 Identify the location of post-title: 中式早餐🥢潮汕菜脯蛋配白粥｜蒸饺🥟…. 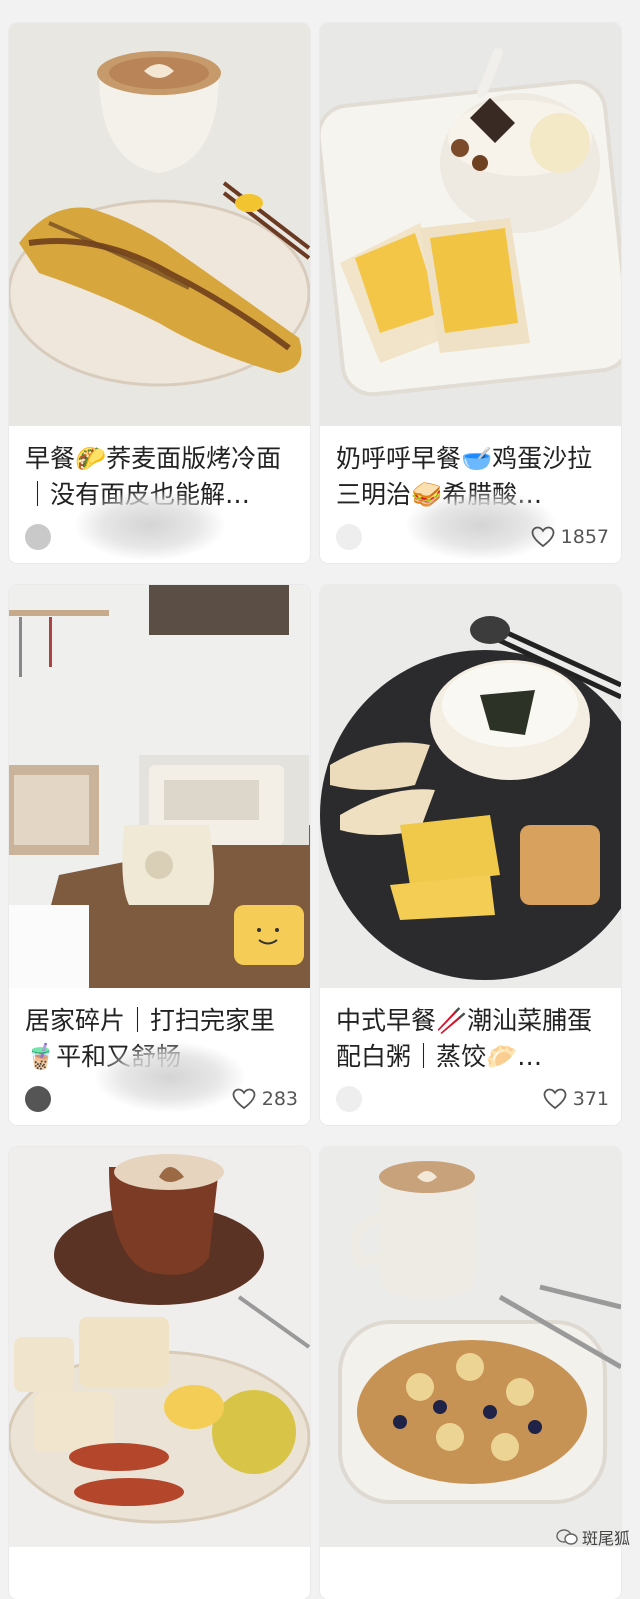
(464, 1038).